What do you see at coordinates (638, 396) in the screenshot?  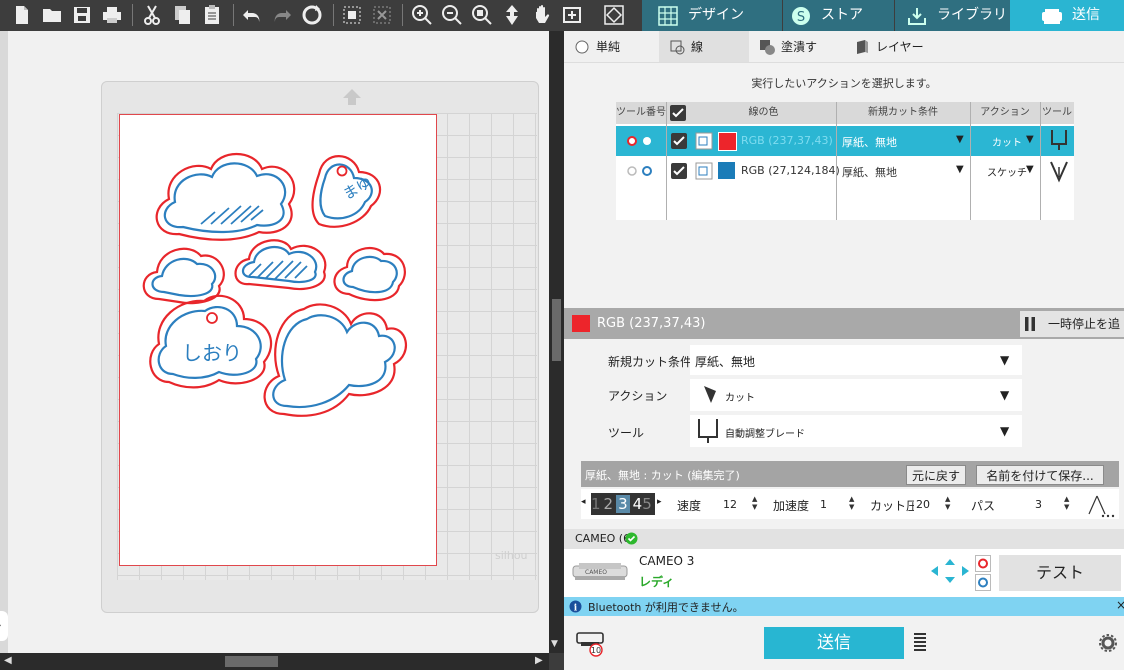 I see `action-label: アクション` at bounding box center [638, 396].